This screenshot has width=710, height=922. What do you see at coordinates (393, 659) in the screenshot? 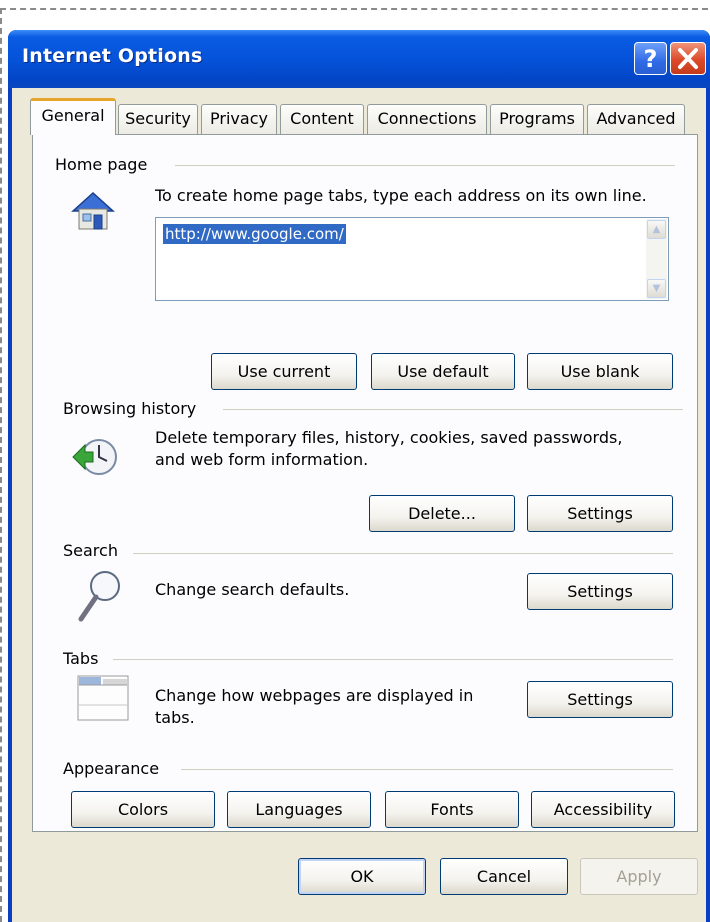
I see `tabs-divider` at bounding box center [393, 659].